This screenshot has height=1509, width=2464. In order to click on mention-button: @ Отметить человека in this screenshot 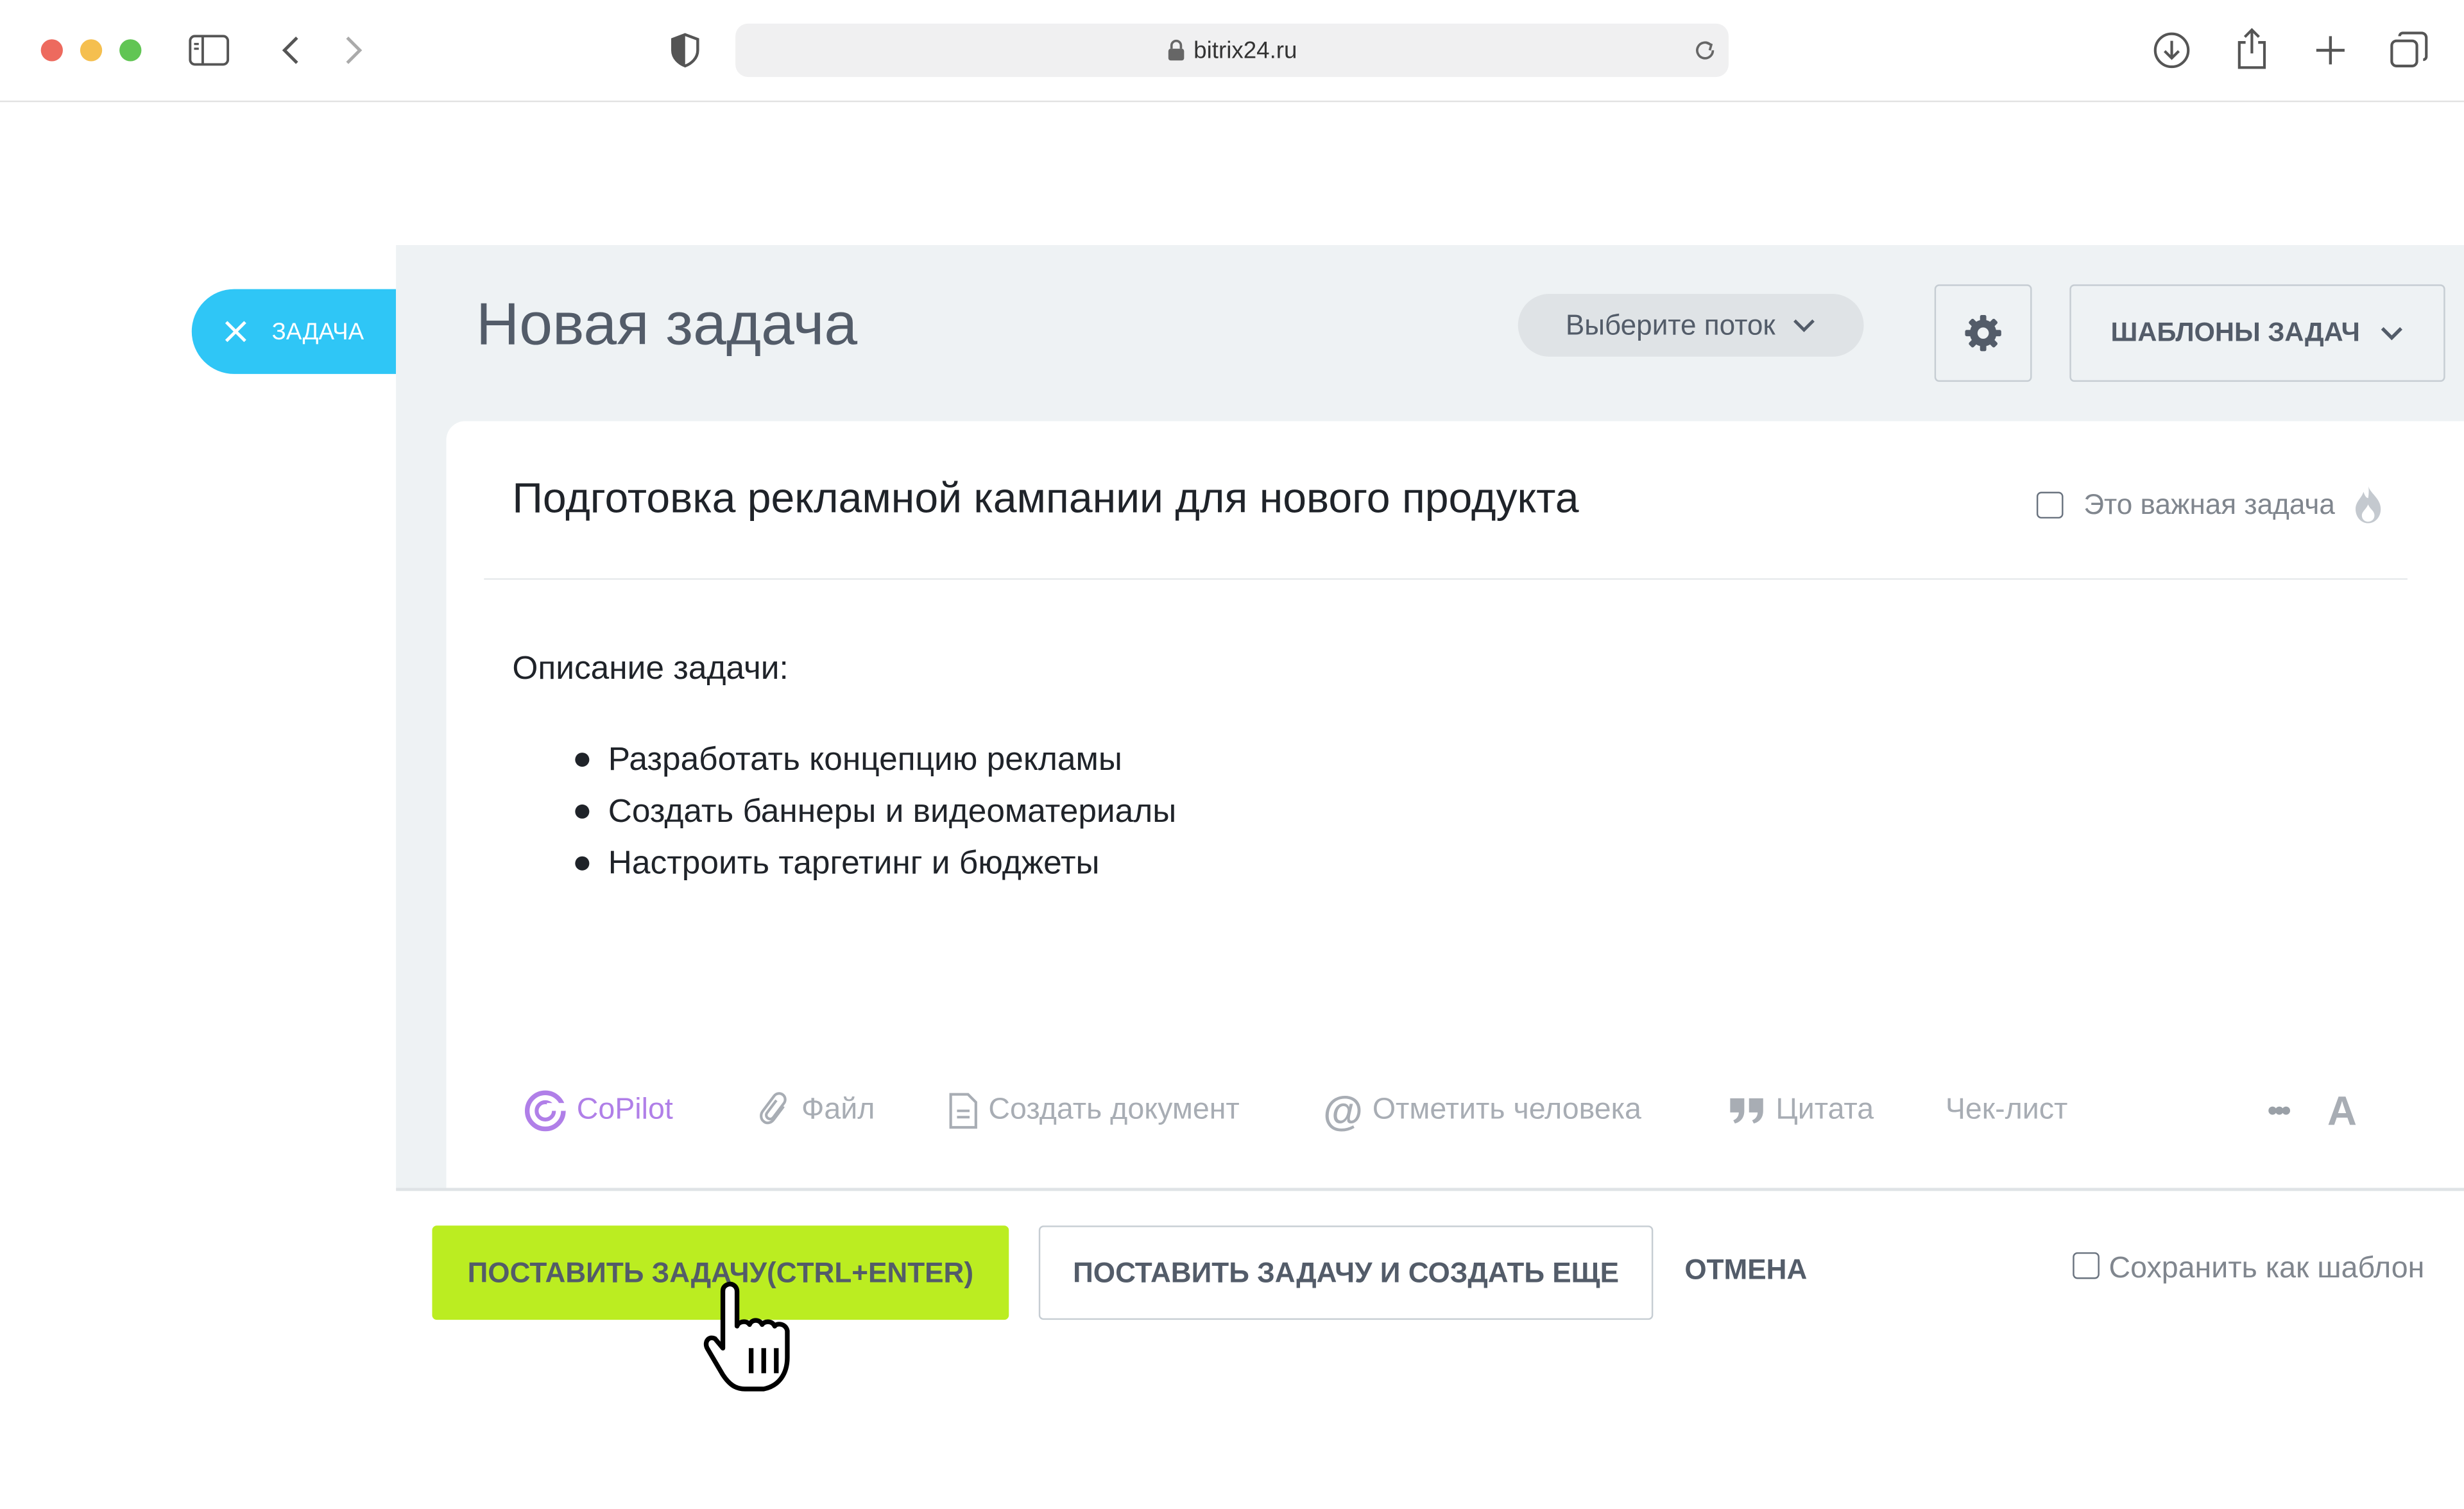, I will do `click(1482, 1111)`.